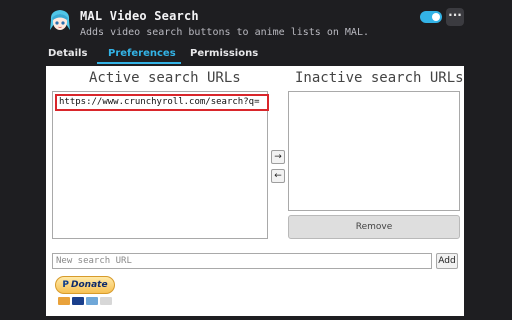  I want to click on tab-bar: Details Preferences Permissions, so click(256, 54).